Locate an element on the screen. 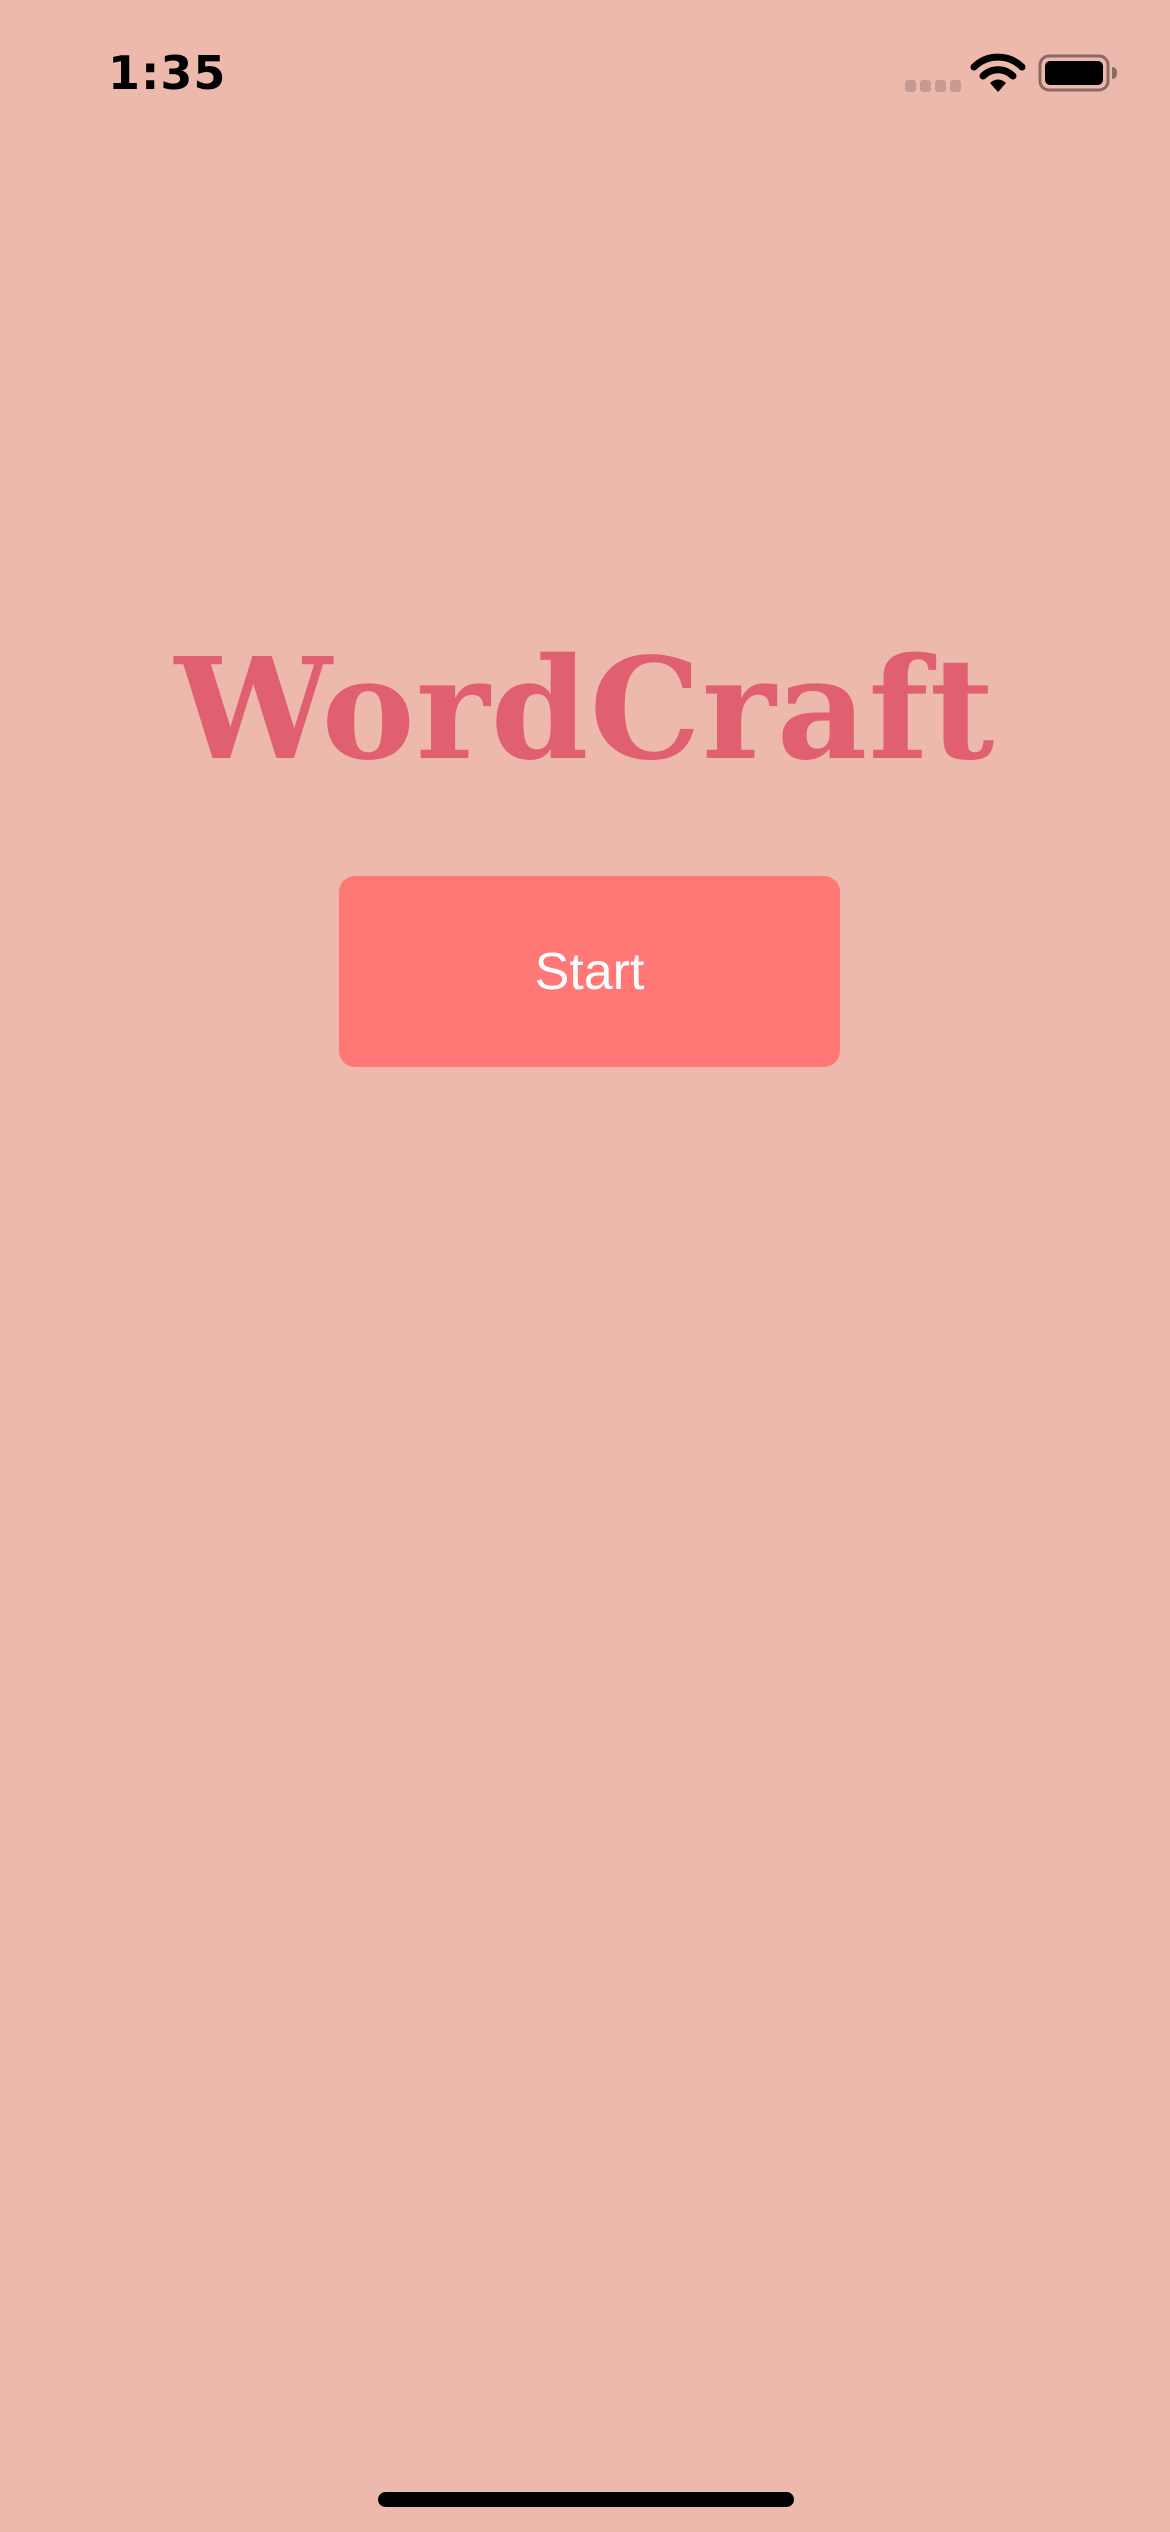 This screenshot has width=1170, height=2532. wifi-icon is located at coordinates (998, 72).